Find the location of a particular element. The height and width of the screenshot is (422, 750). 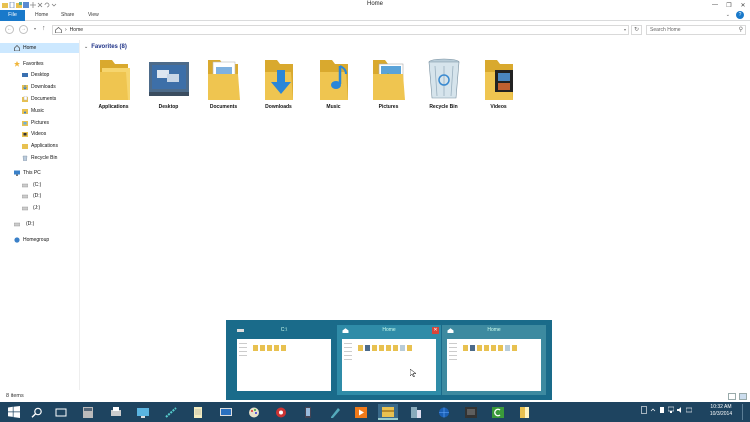

notepad-icon is located at coordinates (198, 412).